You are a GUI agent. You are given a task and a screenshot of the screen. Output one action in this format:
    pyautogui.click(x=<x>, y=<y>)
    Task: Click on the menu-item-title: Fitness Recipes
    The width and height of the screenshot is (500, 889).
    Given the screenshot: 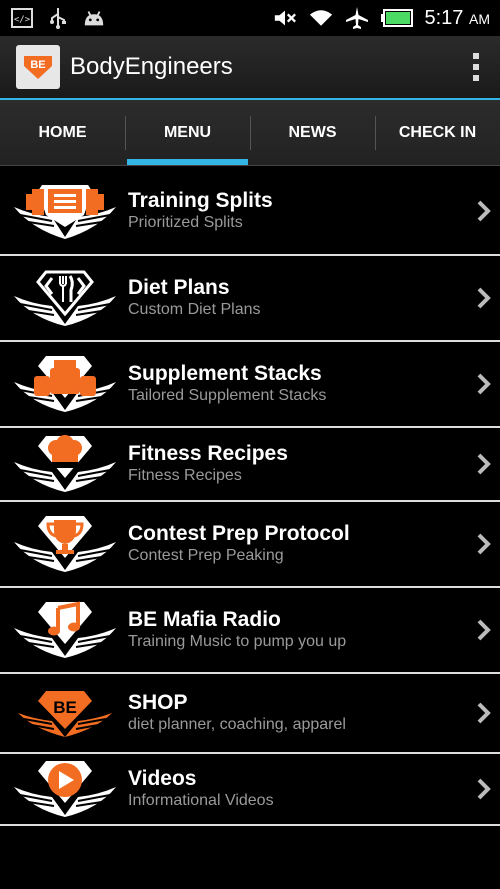 What is the action you would take?
    pyautogui.click(x=208, y=453)
    